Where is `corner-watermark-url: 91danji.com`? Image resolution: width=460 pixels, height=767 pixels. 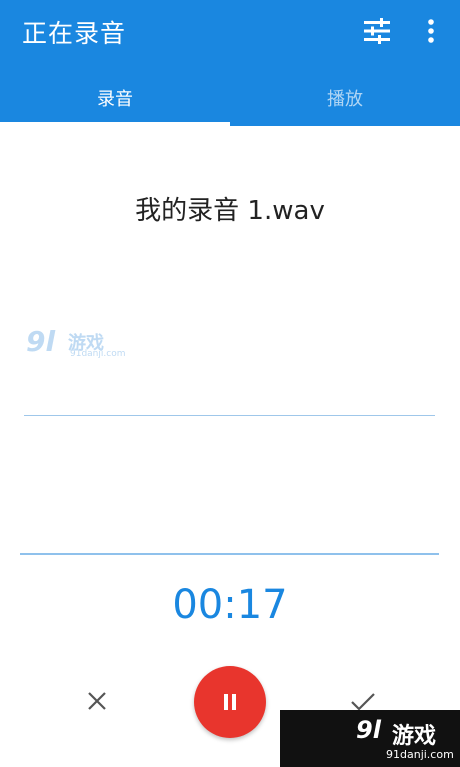 corner-watermark-url: 91danji.com is located at coordinates (420, 754).